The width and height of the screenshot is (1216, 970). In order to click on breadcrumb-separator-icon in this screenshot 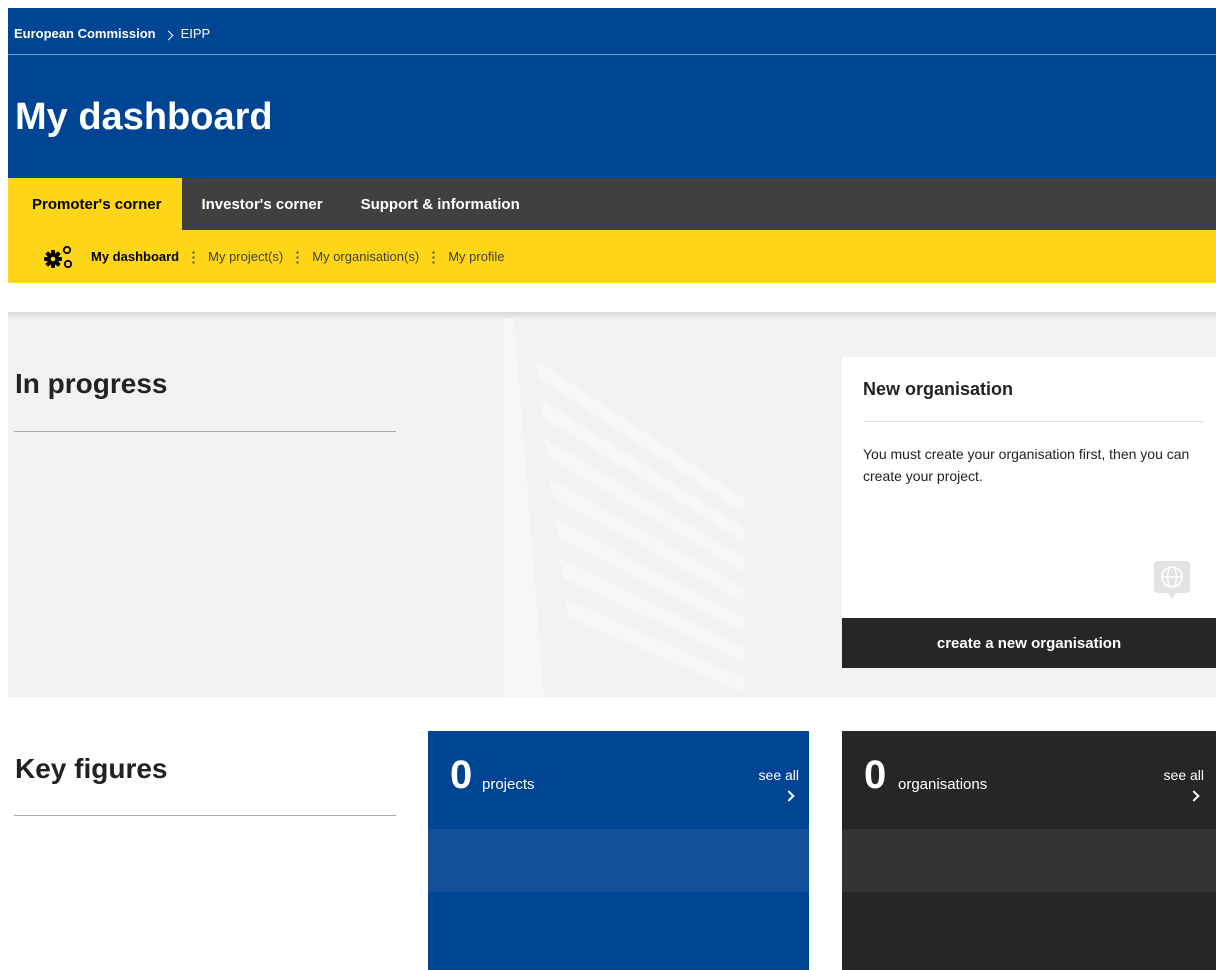, I will do `click(168, 35)`.